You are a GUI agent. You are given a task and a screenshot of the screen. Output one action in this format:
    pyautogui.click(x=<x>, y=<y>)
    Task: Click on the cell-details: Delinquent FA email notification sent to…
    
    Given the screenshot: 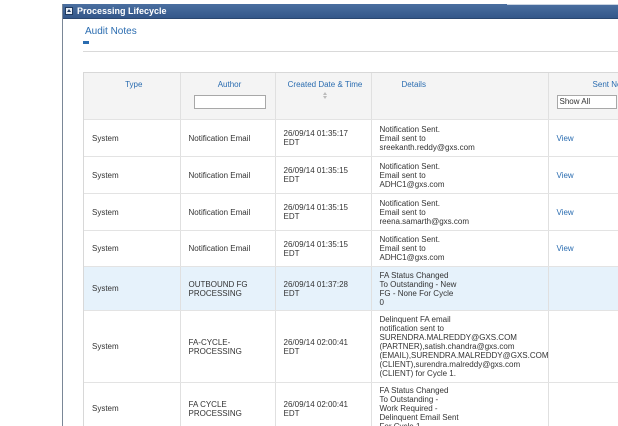 What is the action you would take?
    pyautogui.click(x=460, y=346)
    